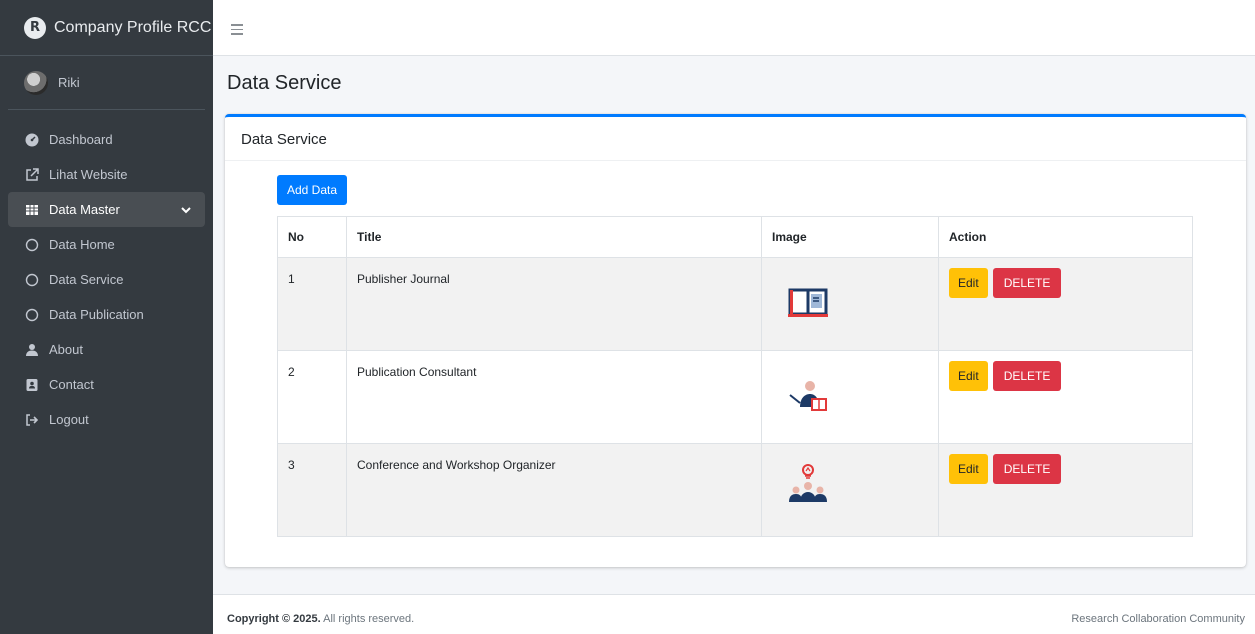 This screenshot has width=1255, height=634. What do you see at coordinates (186, 209) in the screenshot?
I see `chevron-down-icon` at bounding box center [186, 209].